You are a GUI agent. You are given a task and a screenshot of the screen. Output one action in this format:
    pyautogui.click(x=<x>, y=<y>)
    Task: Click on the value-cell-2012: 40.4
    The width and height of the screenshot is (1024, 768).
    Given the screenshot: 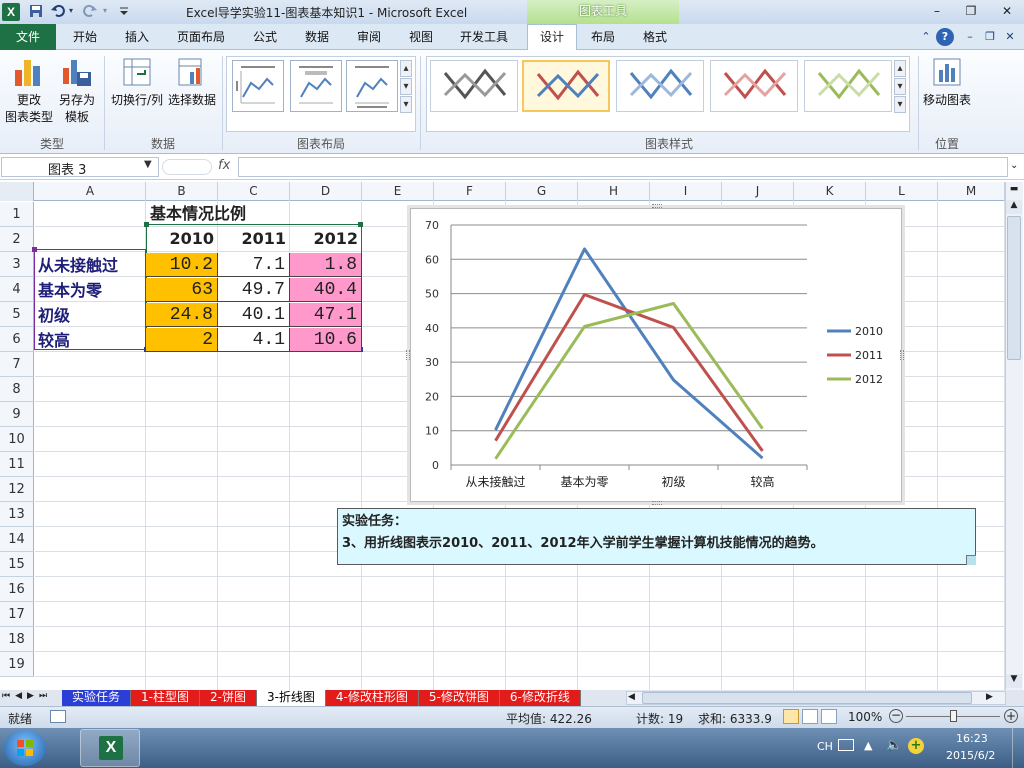 What is the action you would take?
    pyautogui.click(x=326, y=290)
    